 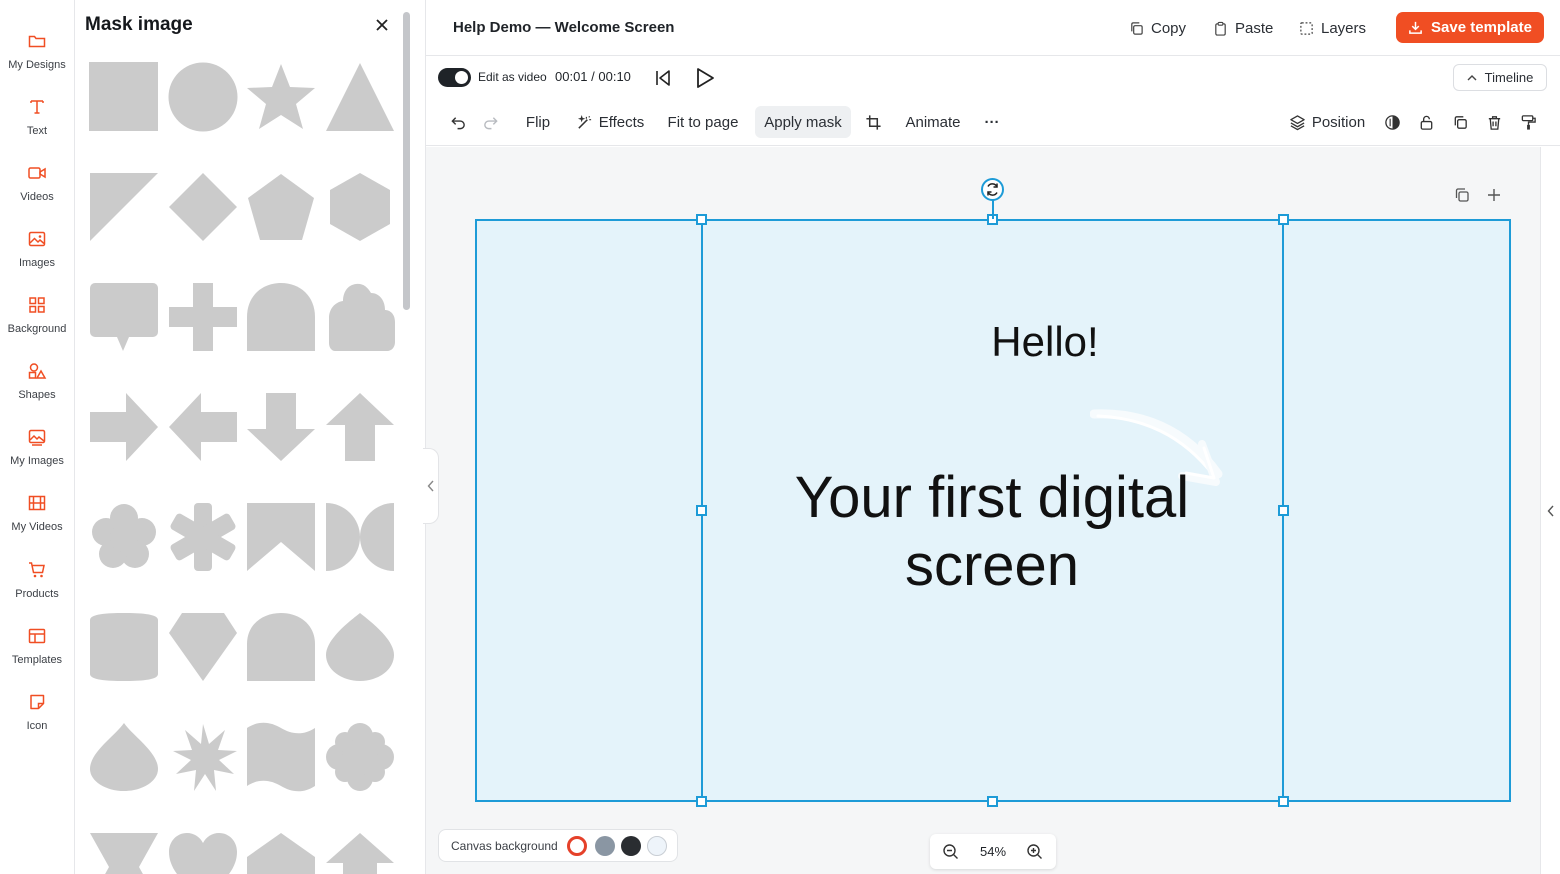 I want to click on chevron-up-icon, so click(x=1472, y=78).